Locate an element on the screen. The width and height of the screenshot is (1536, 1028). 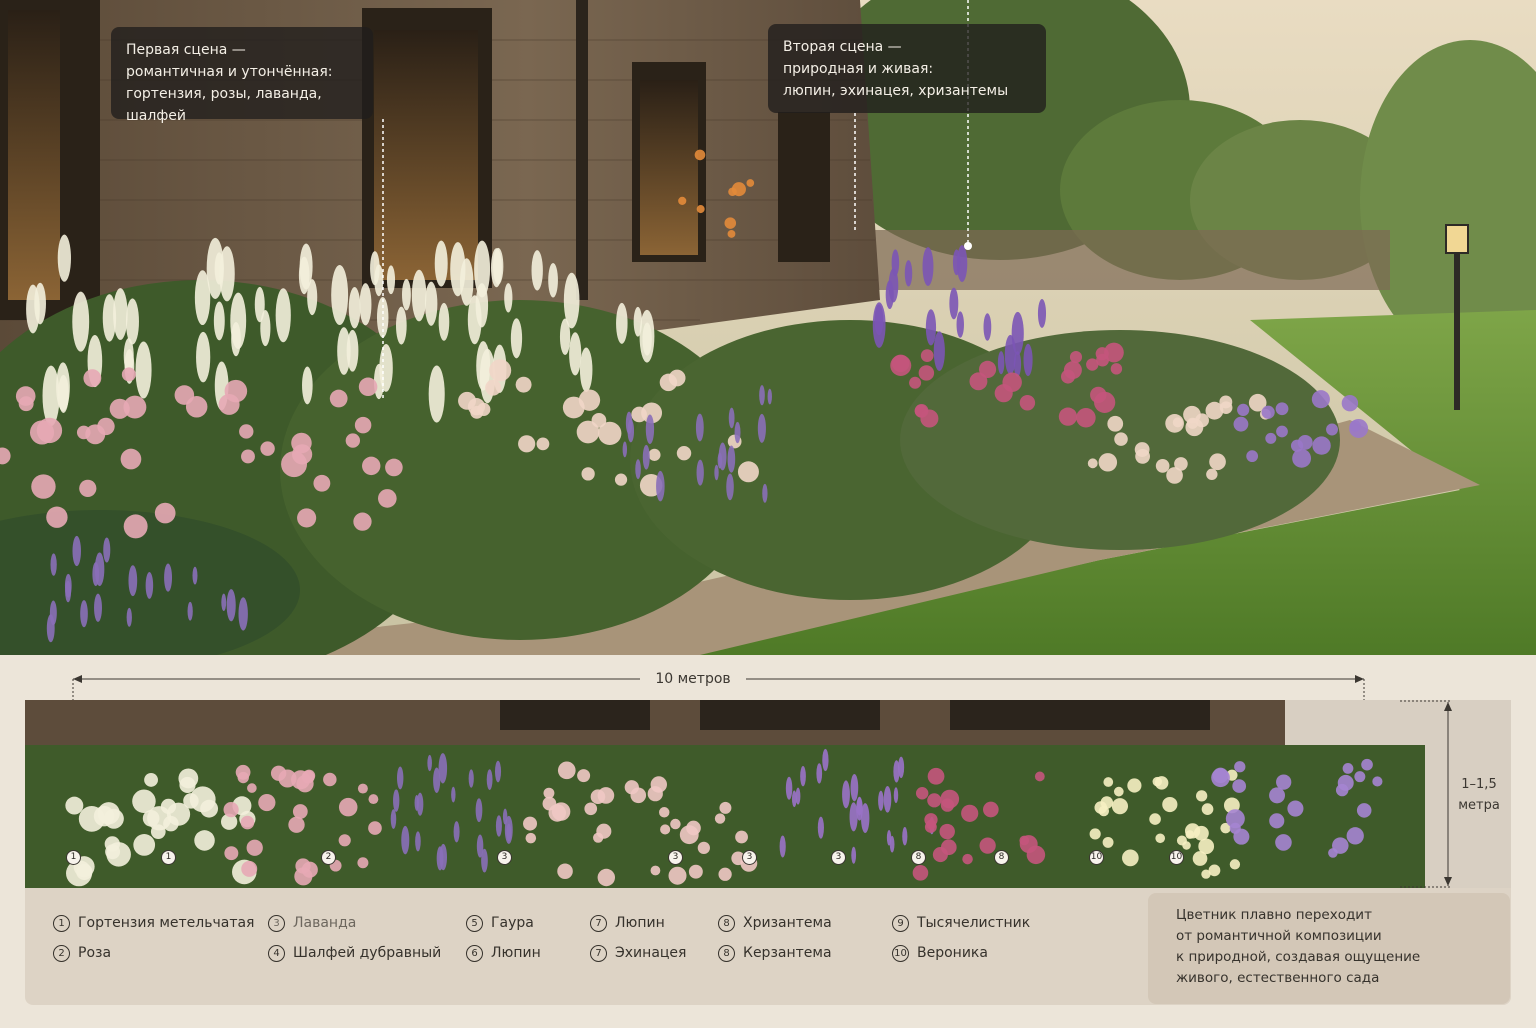
plan-veronica is located at coordinates (1241, 836).